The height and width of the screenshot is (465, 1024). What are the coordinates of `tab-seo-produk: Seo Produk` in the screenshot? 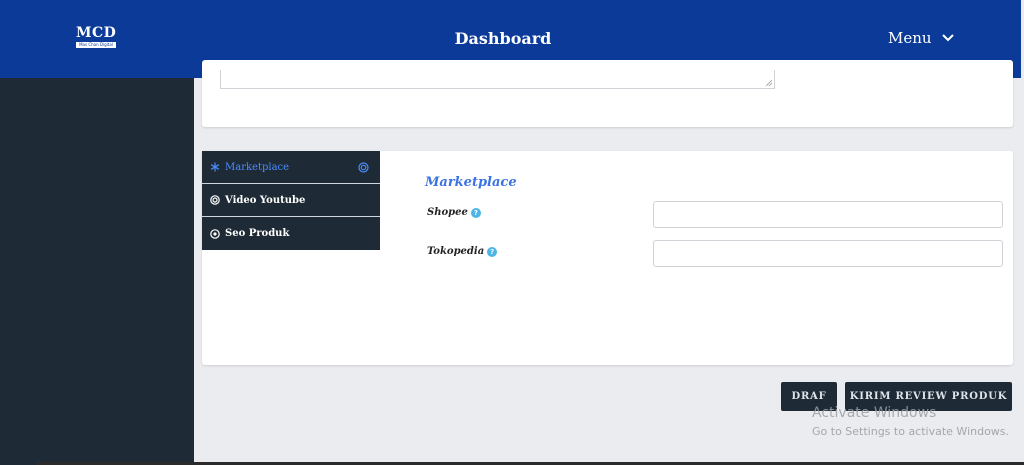 It's located at (291, 233).